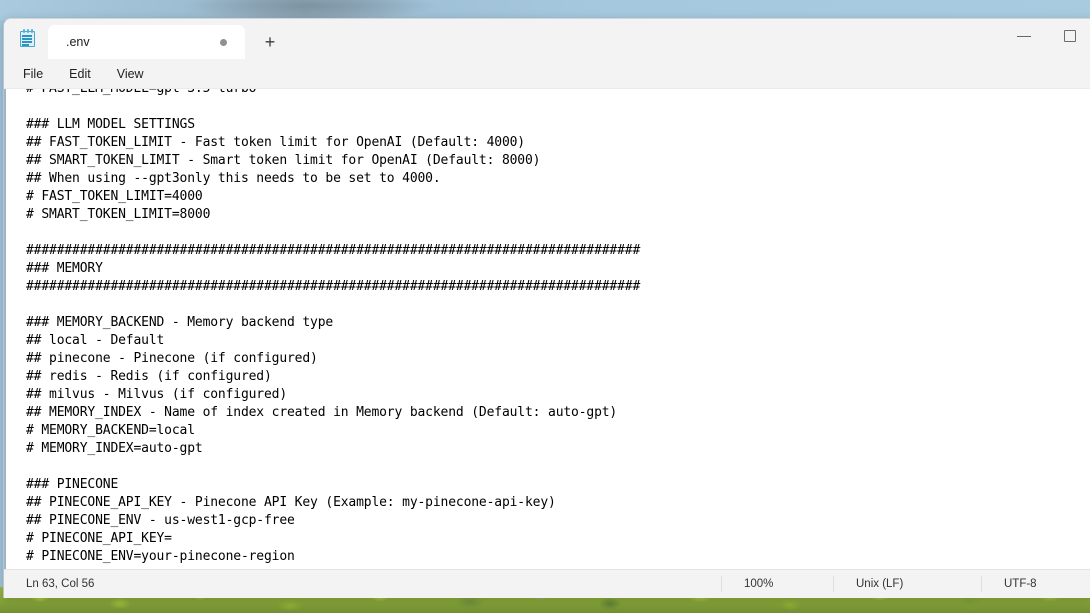  I want to click on maximize-icon, so click(1070, 36).